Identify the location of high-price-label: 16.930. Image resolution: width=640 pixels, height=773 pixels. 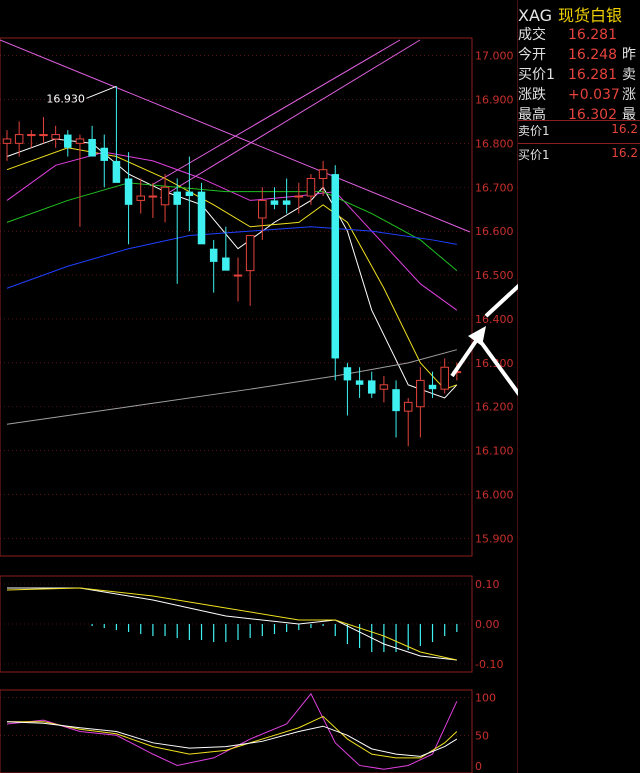
(65, 98).